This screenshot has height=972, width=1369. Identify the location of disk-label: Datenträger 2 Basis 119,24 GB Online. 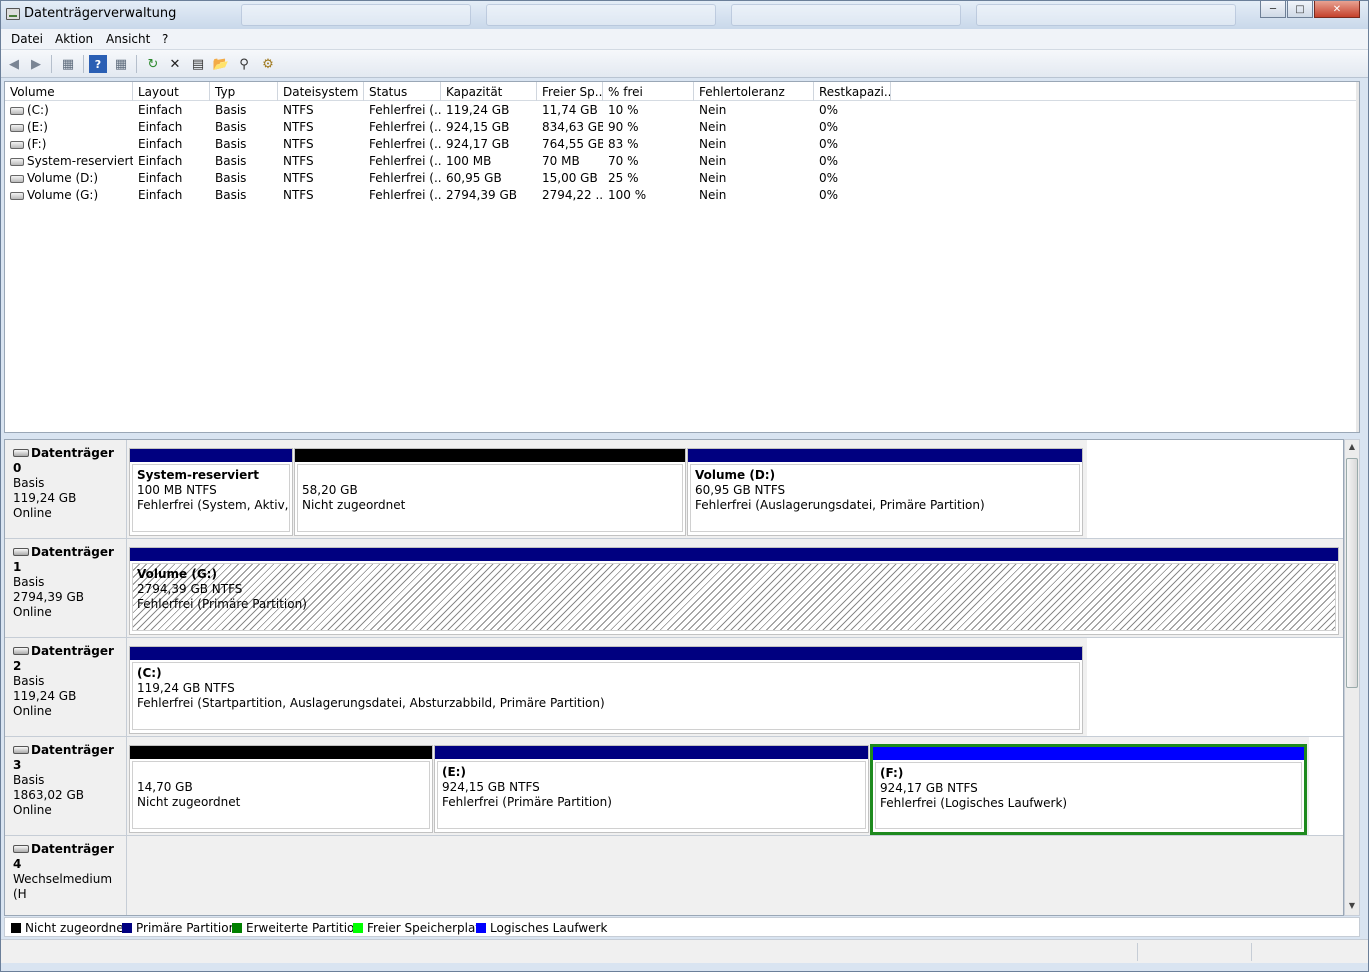
(66, 687).